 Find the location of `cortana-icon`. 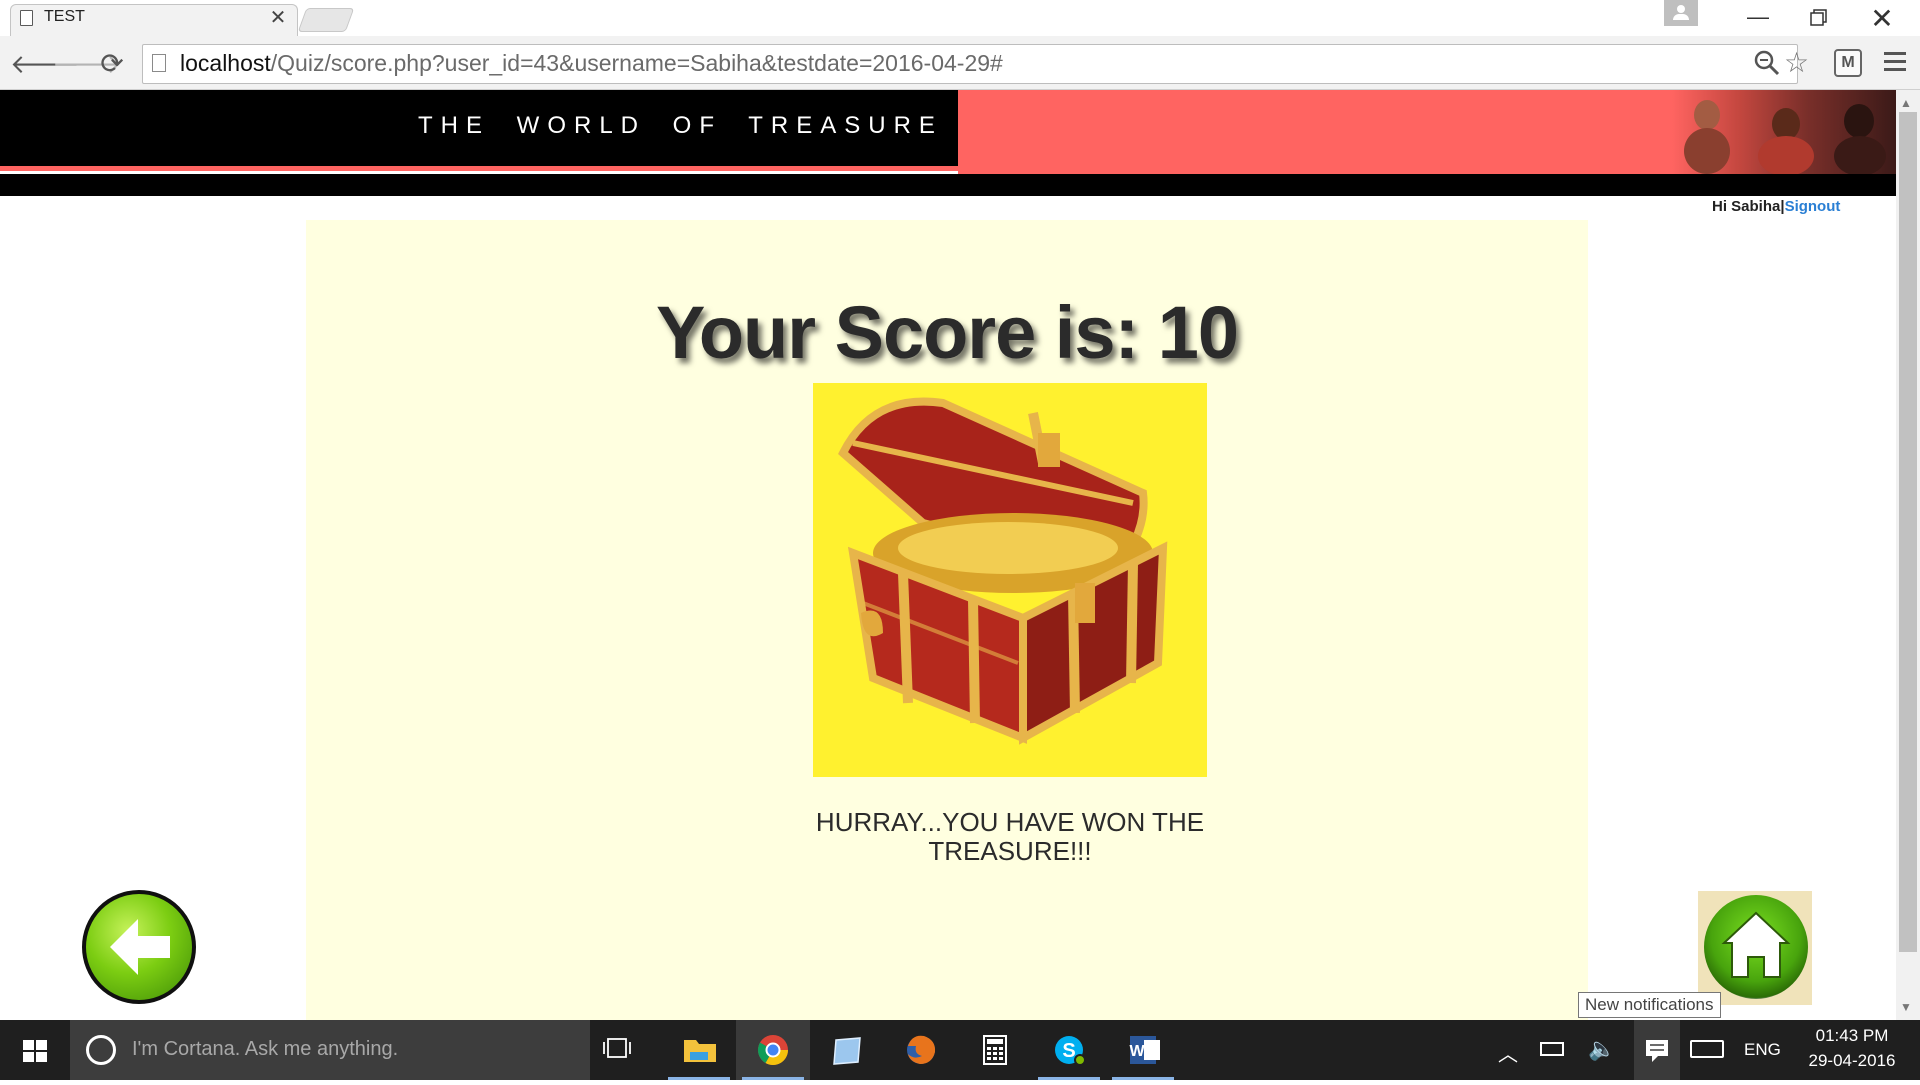

cortana-icon is located at coordinates (101, 1050).